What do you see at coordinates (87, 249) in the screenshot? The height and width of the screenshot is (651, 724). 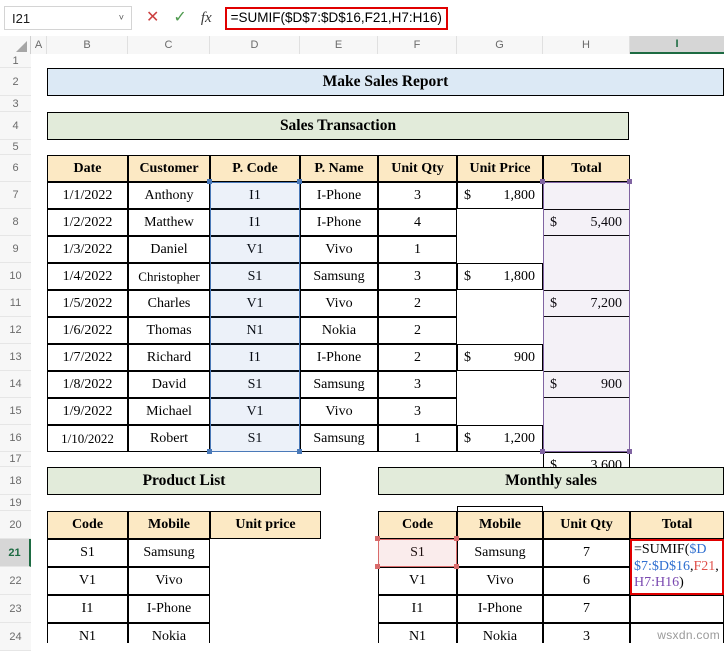 I see `st-cell-date: 1/3/2022` at bounding box center [87, 249].